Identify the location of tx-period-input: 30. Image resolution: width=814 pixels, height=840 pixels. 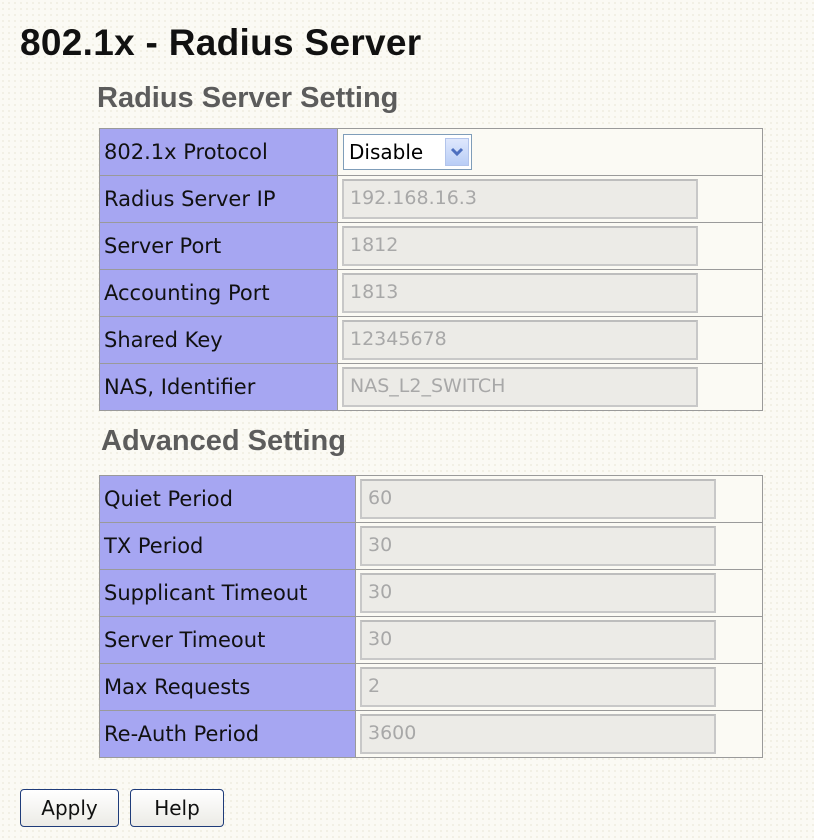
(538, 546).